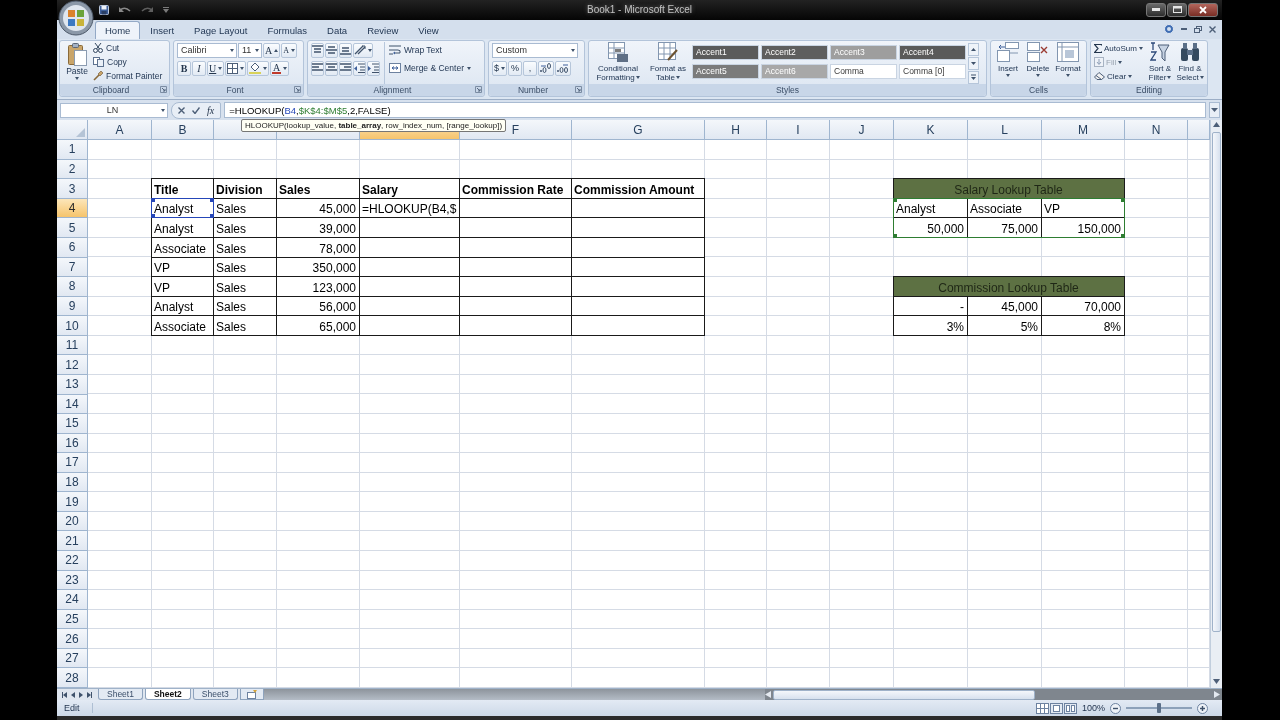  I want to click on window-title: Book1 - Microsoft Excel, so click(639, 10).